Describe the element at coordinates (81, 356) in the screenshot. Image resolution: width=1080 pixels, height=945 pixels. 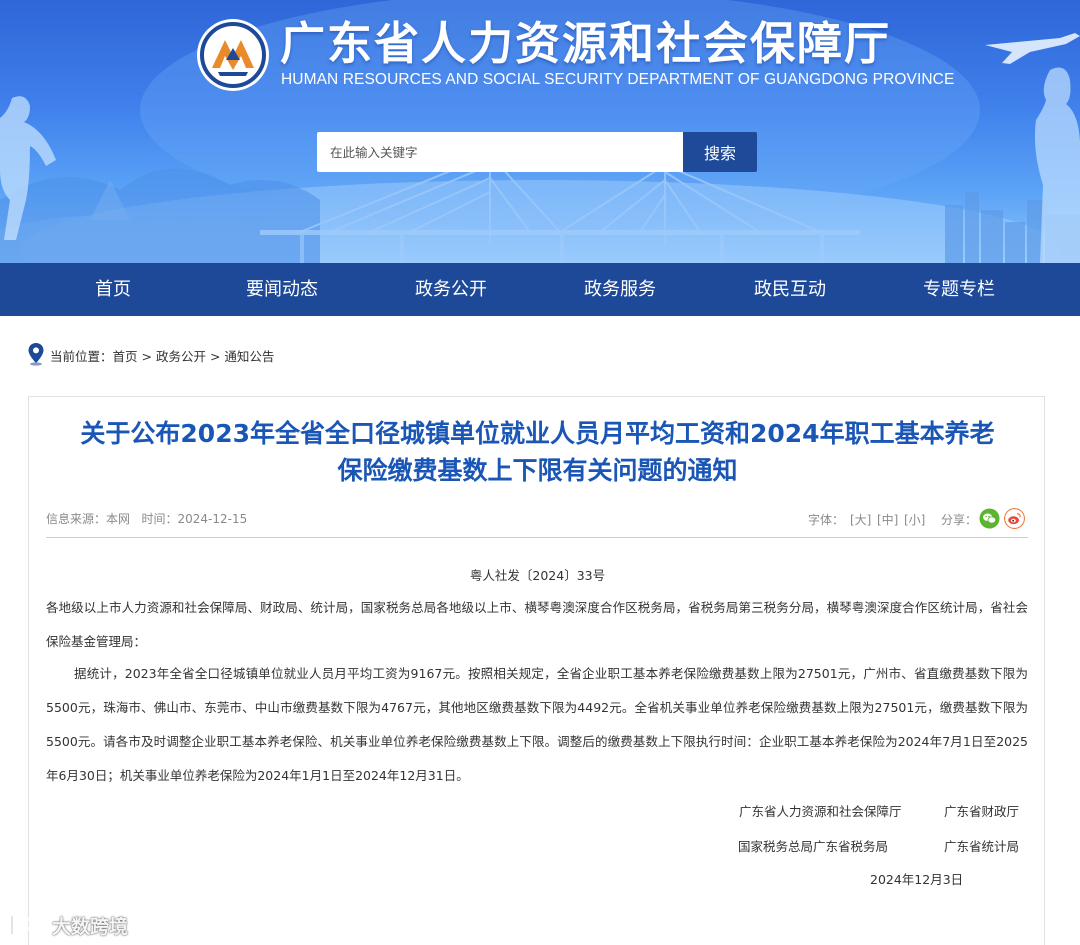
I see `breadcrumb-label: 当前位置：` at that location.